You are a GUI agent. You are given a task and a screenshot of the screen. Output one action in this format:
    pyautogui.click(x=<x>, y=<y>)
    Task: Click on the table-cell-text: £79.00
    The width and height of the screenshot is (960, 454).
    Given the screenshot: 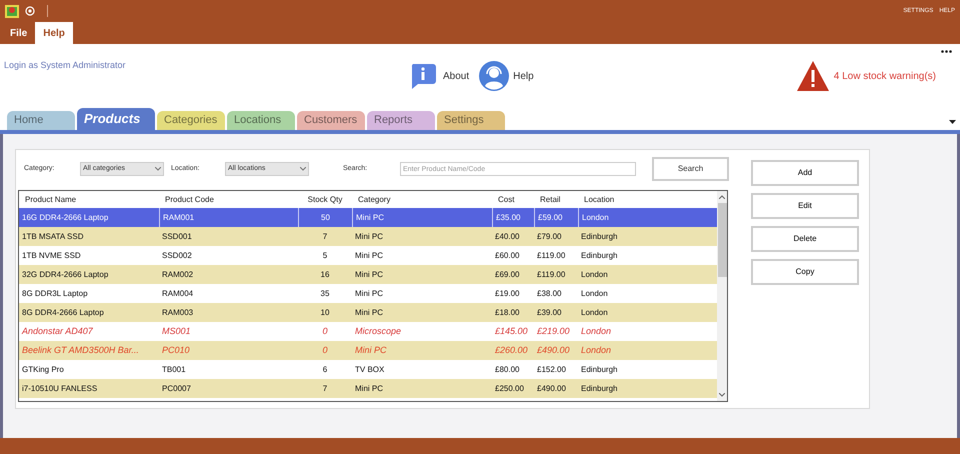 What is the action you would take?
    pyautogui.click(x=549, y=236)
    